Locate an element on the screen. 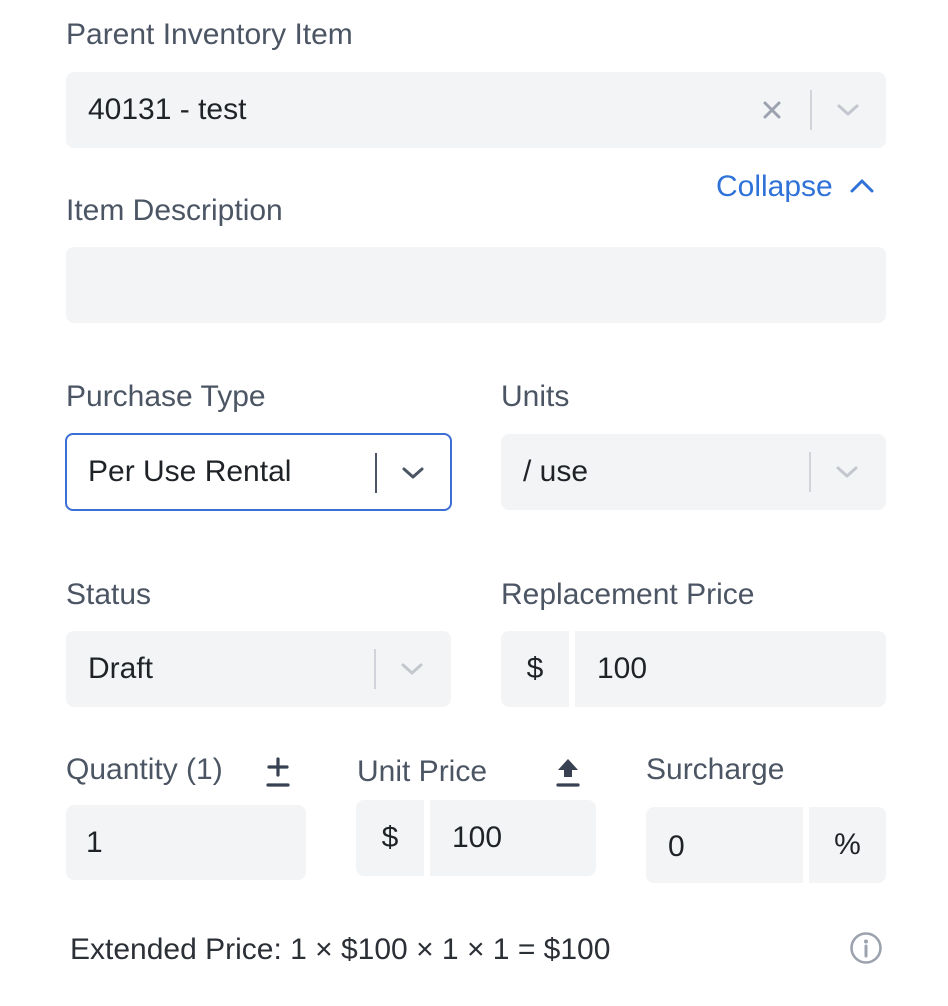 Image resolution: width=948 pixels, height=1006 pixels. collapse-label: Collapse is located at coordinates (774, 186).